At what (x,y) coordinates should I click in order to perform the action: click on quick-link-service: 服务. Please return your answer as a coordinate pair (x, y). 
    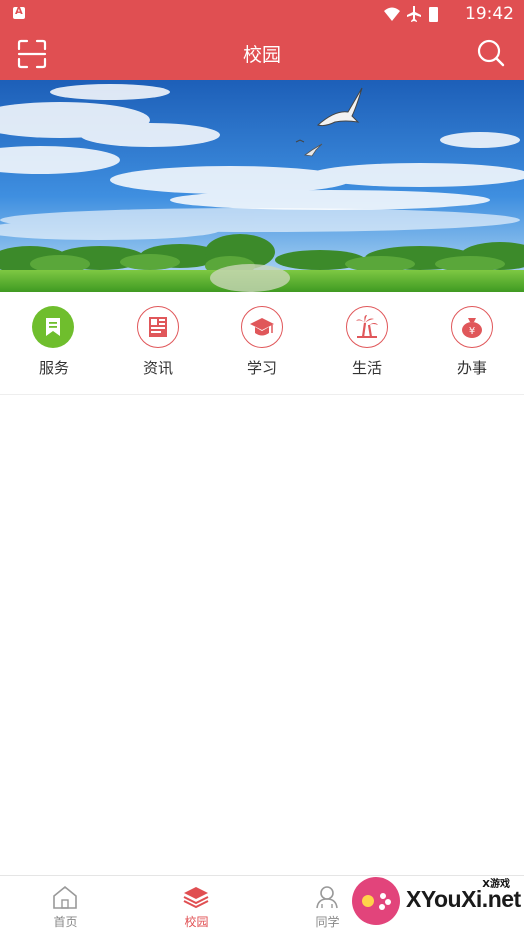
    Looking at the image, I should click on (54, 346).